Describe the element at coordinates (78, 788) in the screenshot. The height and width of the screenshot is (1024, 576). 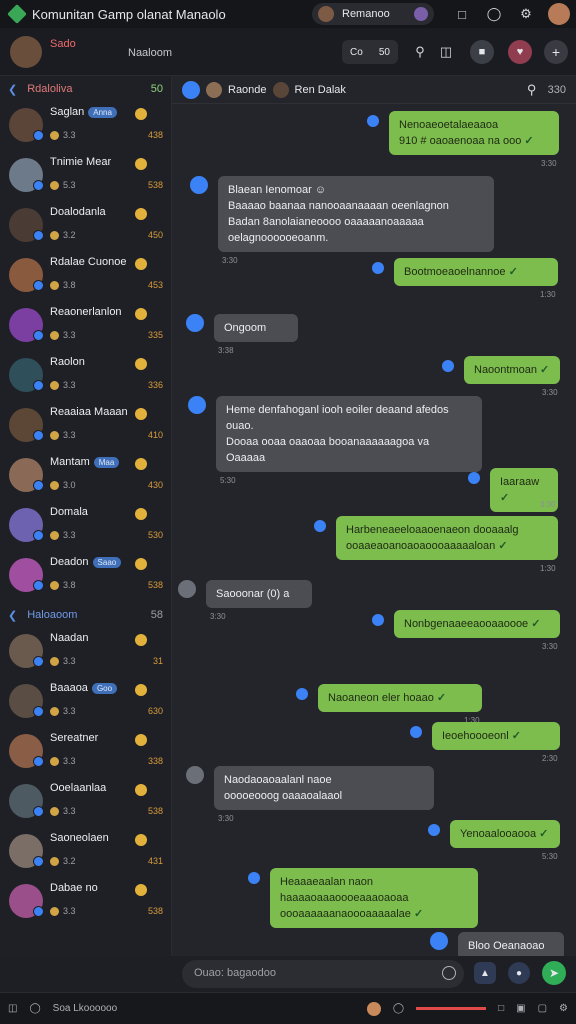
I see `chat-name: Ooelaanlaa` at that location.